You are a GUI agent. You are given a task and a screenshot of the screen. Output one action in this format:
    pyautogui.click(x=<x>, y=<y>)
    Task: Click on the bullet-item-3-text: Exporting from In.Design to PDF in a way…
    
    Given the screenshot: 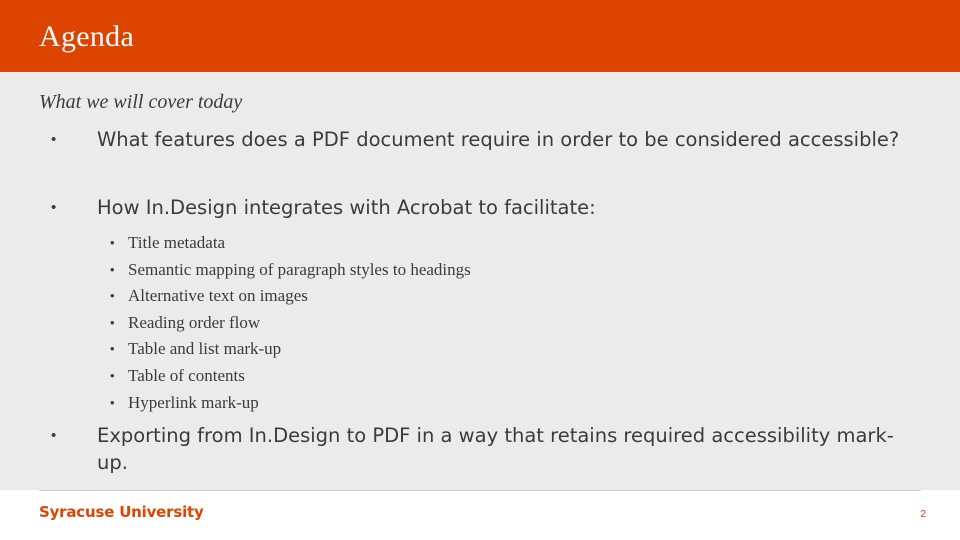 What is the action you would take?
    pyautogui.click(x=495, y=449)
    